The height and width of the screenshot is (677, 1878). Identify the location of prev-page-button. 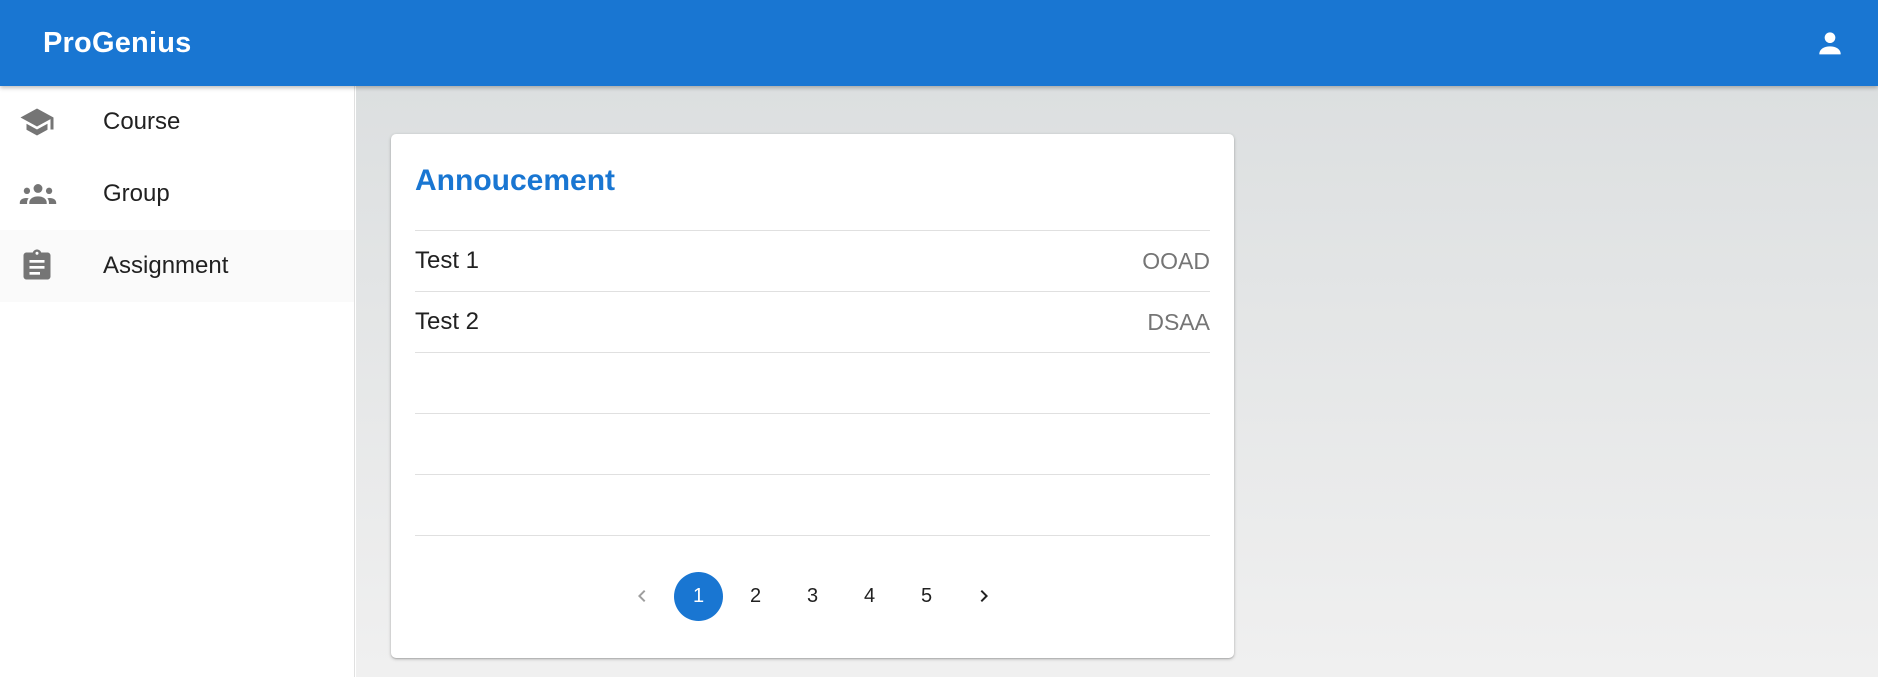
(641, 596).